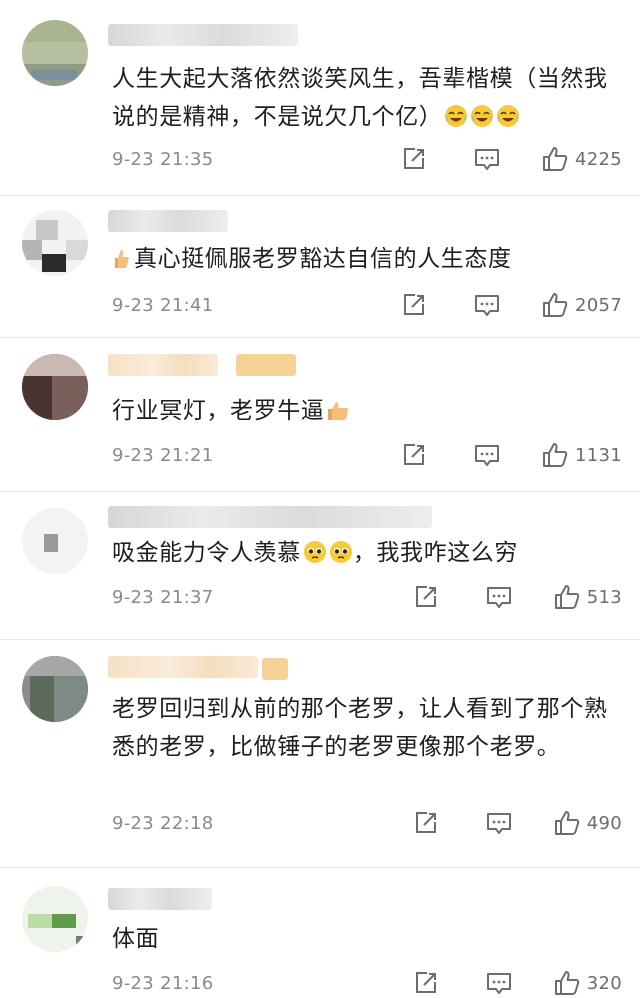 The height and width of the screenshot is (998, 640). What do you see at coordinates (367, 455) in the screenshot?
I see `comment-meta: 9-23 21:21 1131` at bounding box center [367, 455].